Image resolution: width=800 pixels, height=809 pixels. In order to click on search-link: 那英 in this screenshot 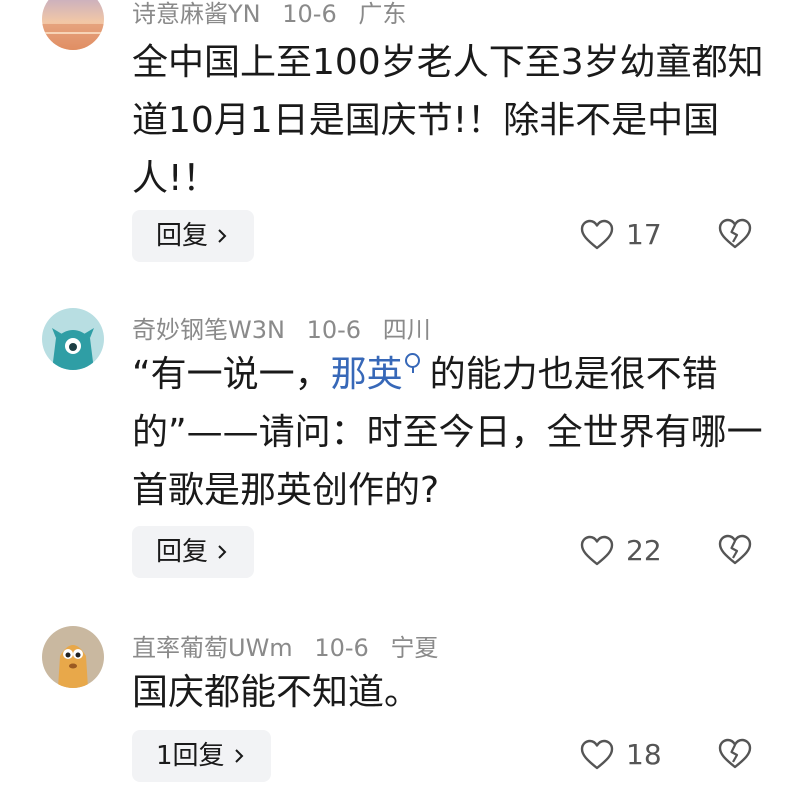, I will do `click(367, 374)`.